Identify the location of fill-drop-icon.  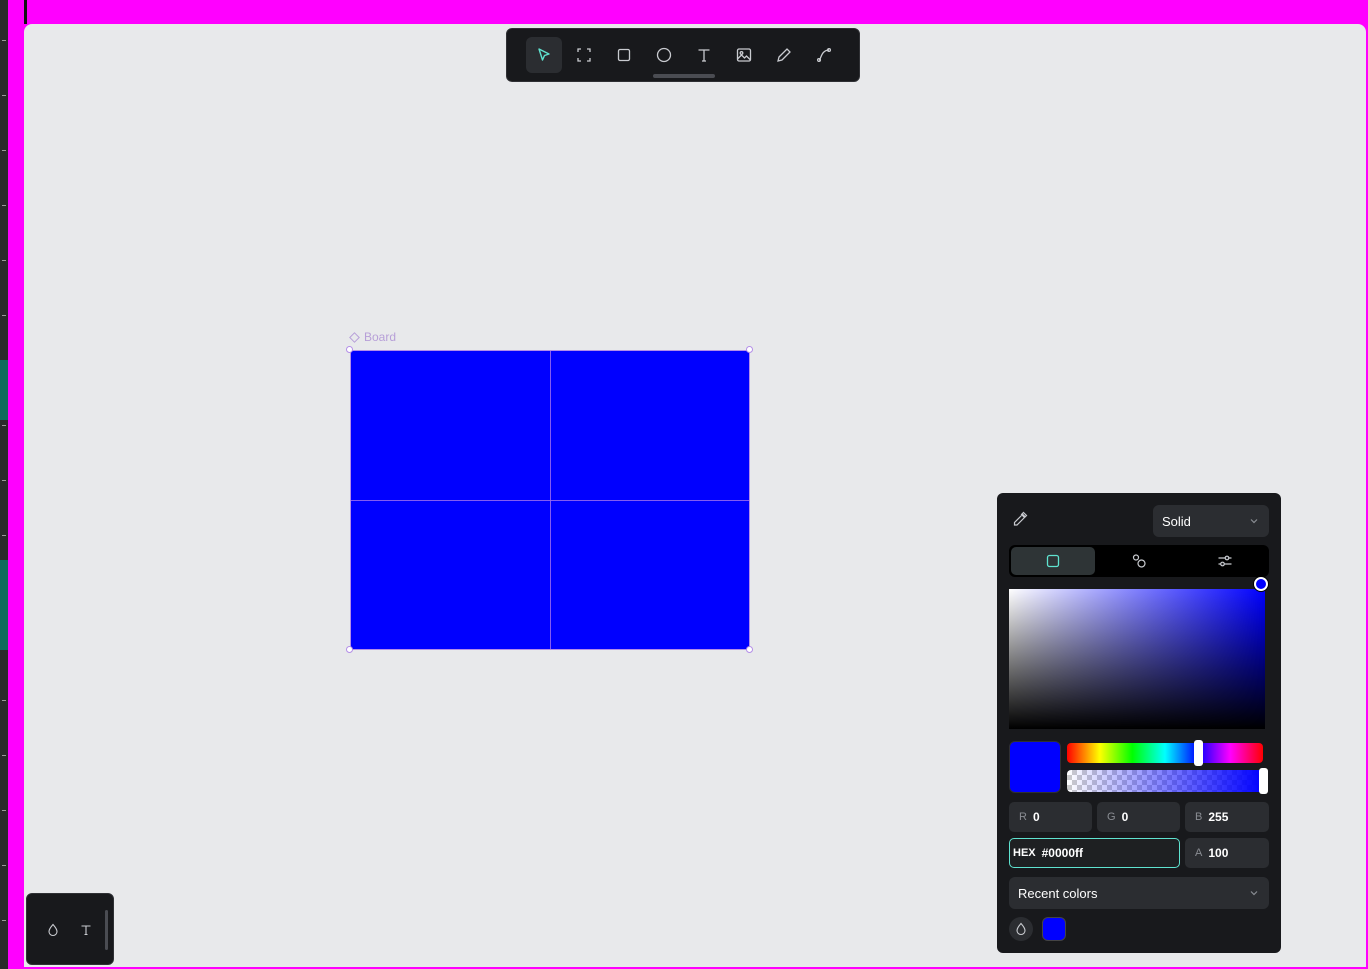
(53, 930).